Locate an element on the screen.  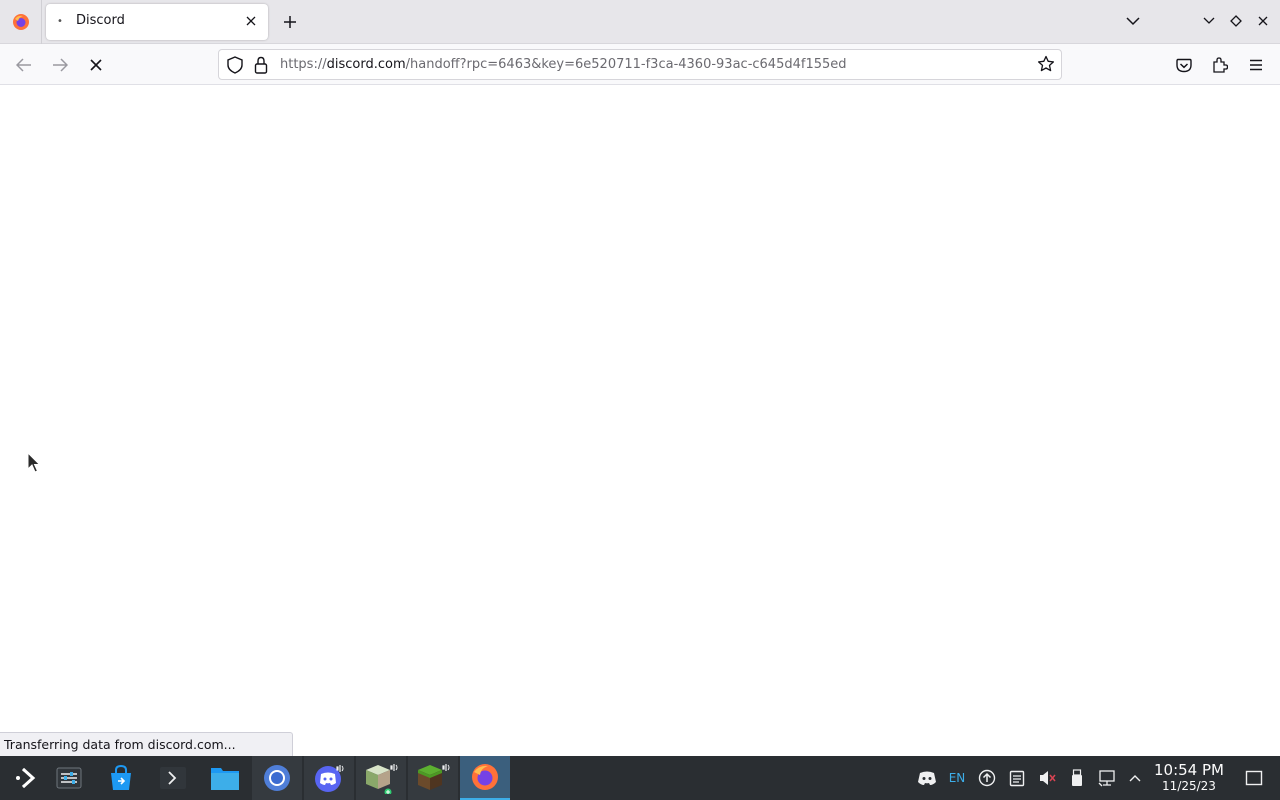
taskbar-file-manager is located at coordinates (225, 778).